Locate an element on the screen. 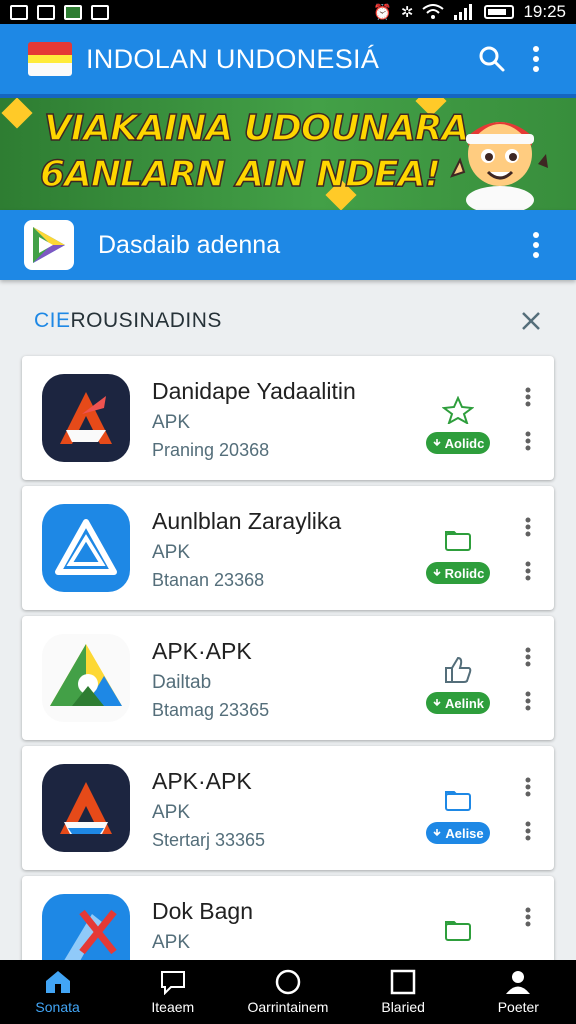 Image resolution: width=576 pixels, height=1024 pixels. alarm-icon: ⏰ is located at coordinates (382, 12).